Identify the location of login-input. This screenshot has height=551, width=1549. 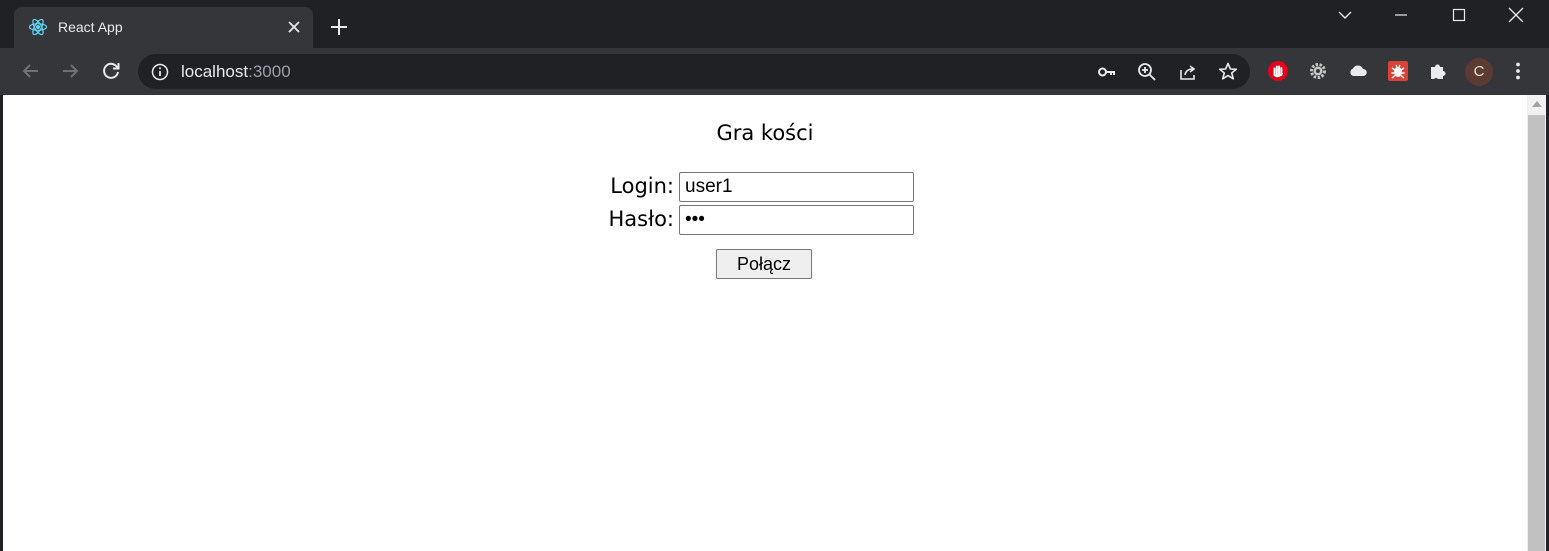
(796, 187).